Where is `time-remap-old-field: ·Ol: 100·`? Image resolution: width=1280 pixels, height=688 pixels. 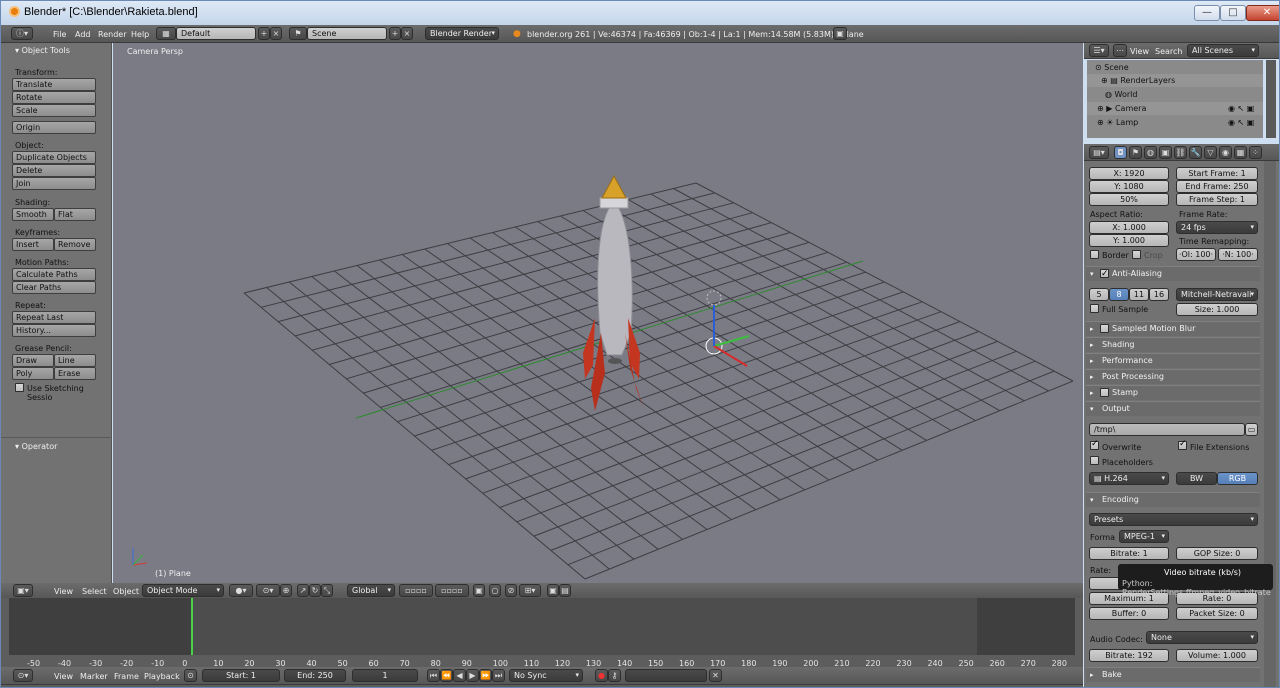
time-remap-old-field: ·Ol: 100· is located at coordinates (1196, 254).